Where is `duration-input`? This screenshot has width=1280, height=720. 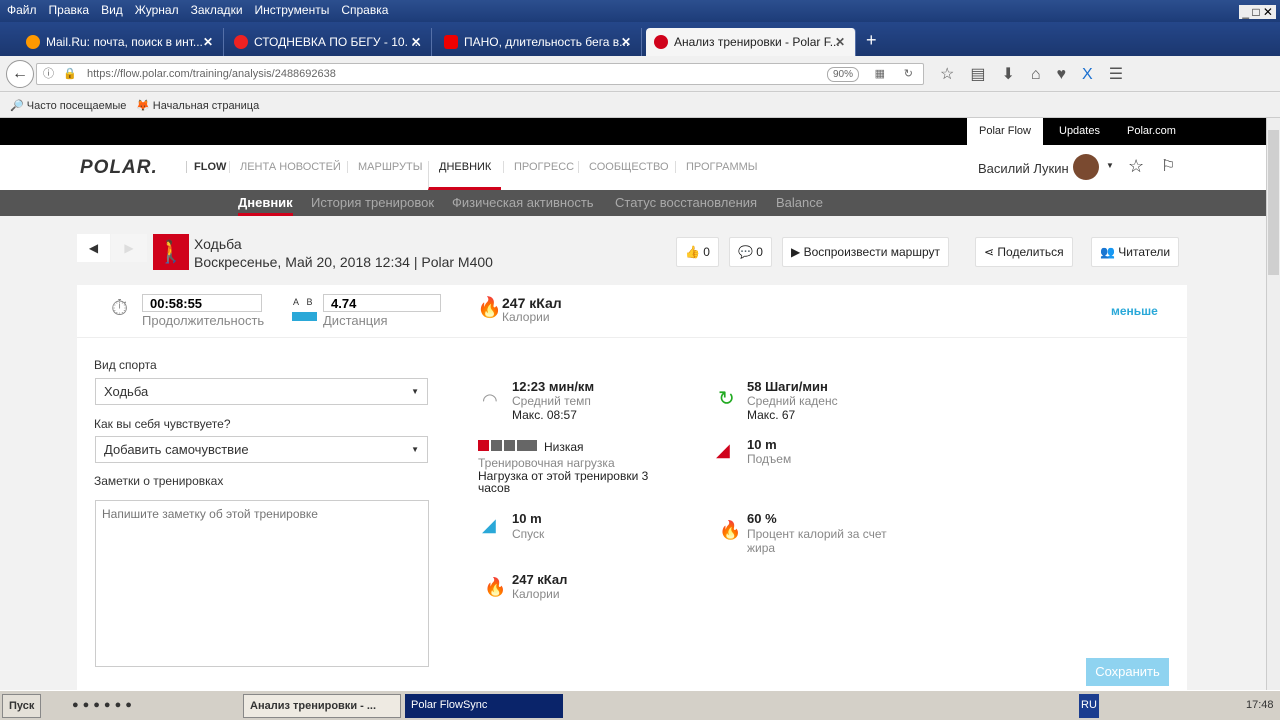
duration-input is located at coordinates (202, 303).